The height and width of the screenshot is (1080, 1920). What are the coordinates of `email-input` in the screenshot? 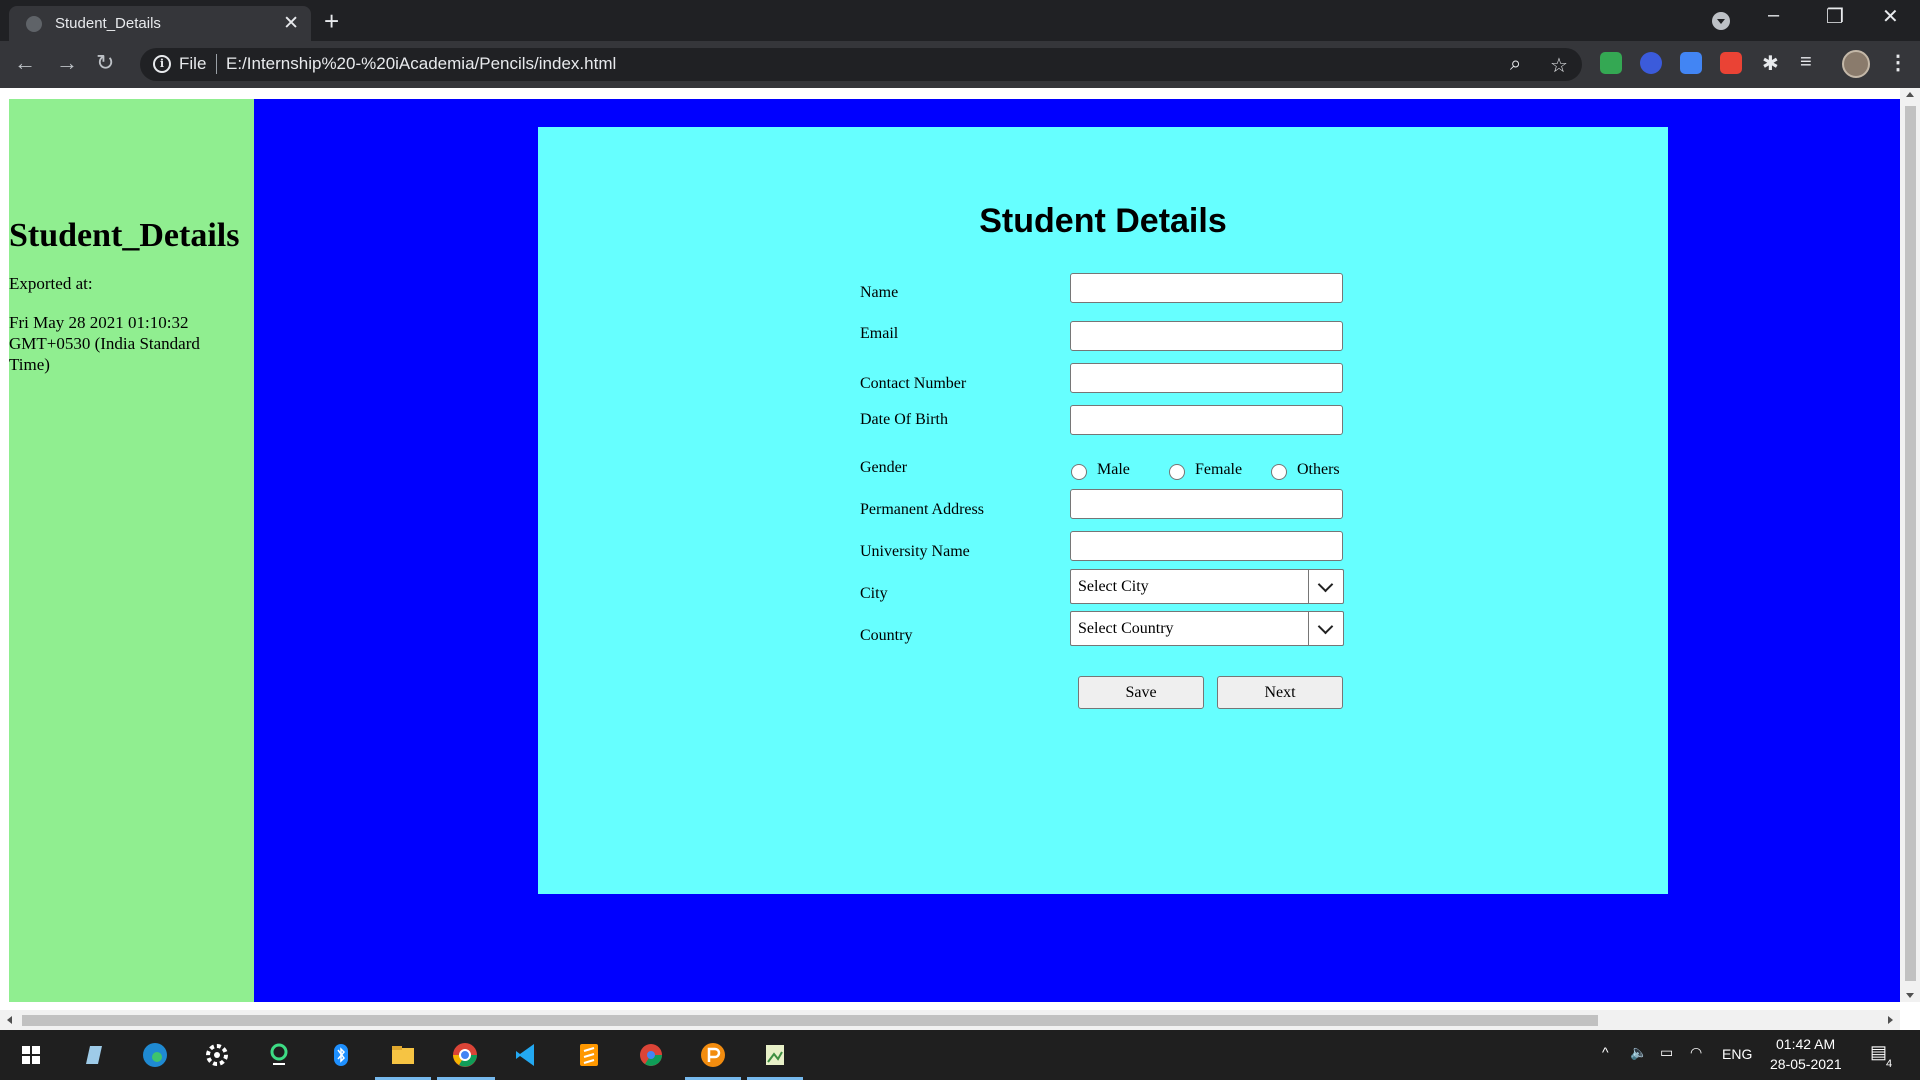 It's located at (1206, 336).